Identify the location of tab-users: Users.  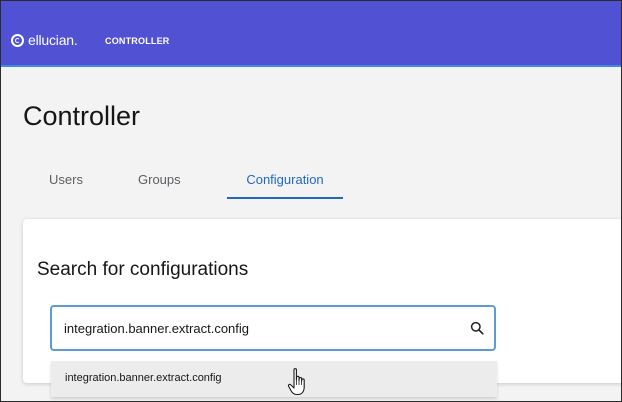
(66, 183).